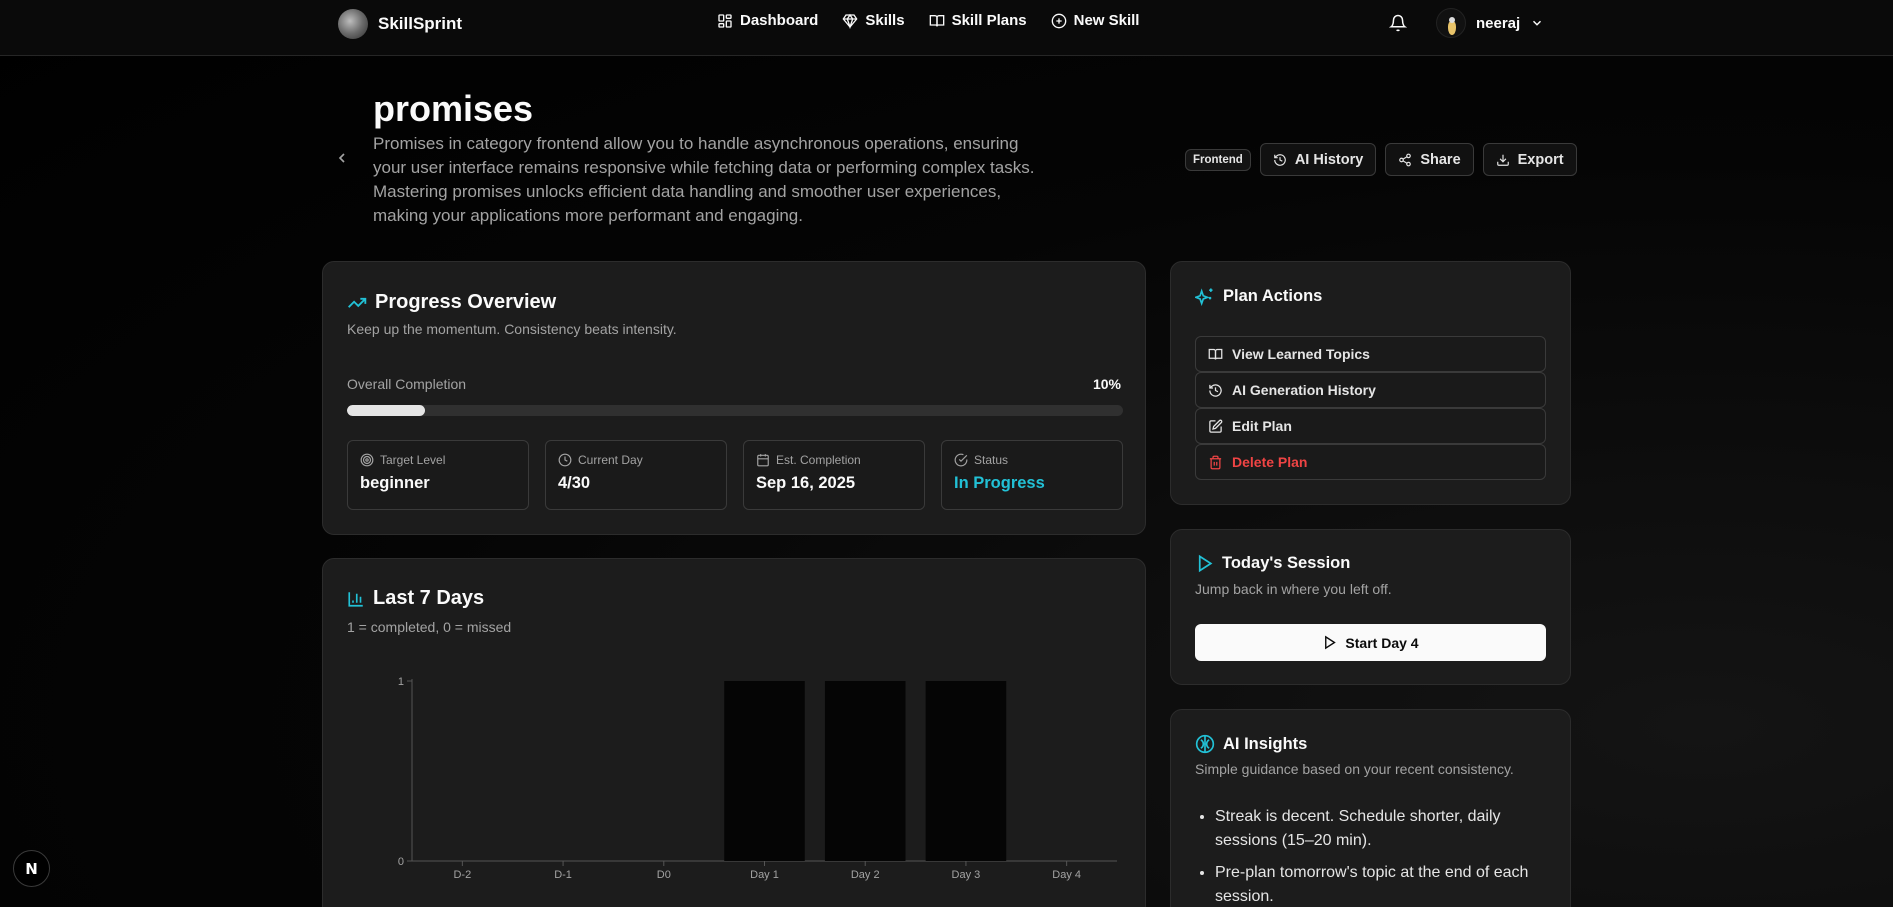 Image resolution: width=1893 pixels, height=907 pixels. What do you see at coordinates (1066, 875) in the screenshot?
I see `x-tick-label: Day 4` at bounding box center [1066, 875].